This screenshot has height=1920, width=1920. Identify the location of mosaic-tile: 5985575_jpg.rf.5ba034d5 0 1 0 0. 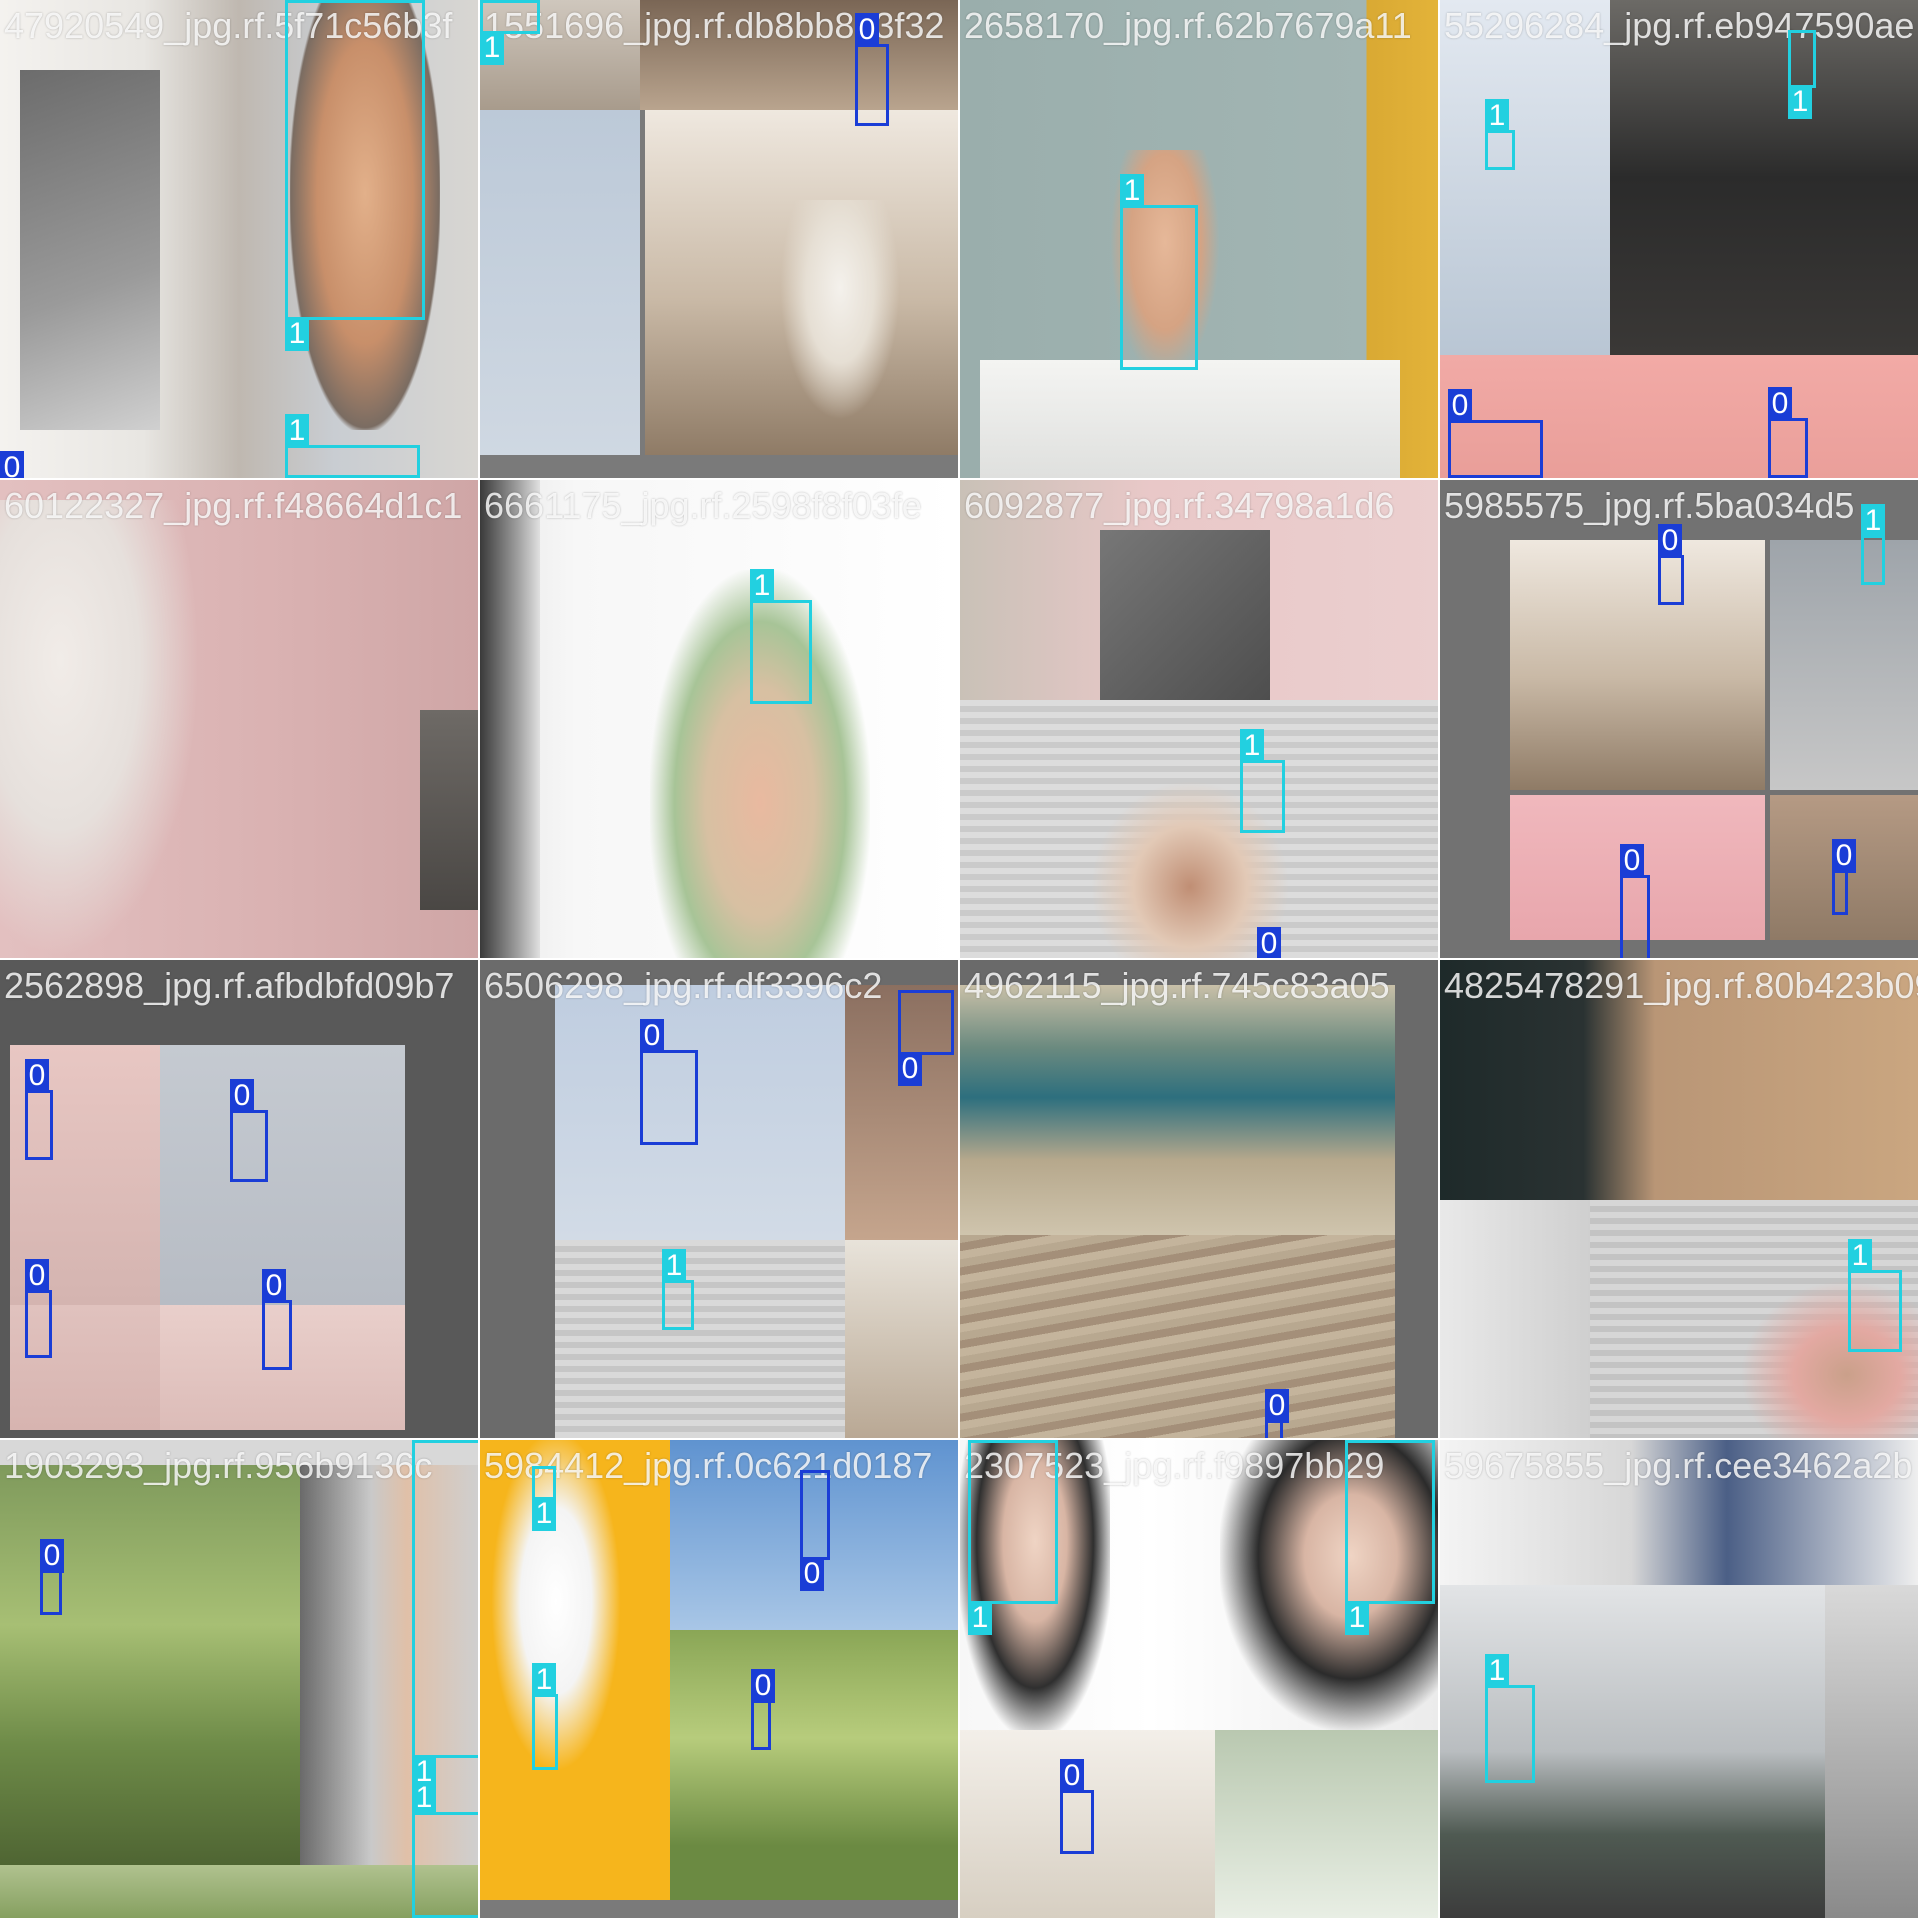
(1679, 719).